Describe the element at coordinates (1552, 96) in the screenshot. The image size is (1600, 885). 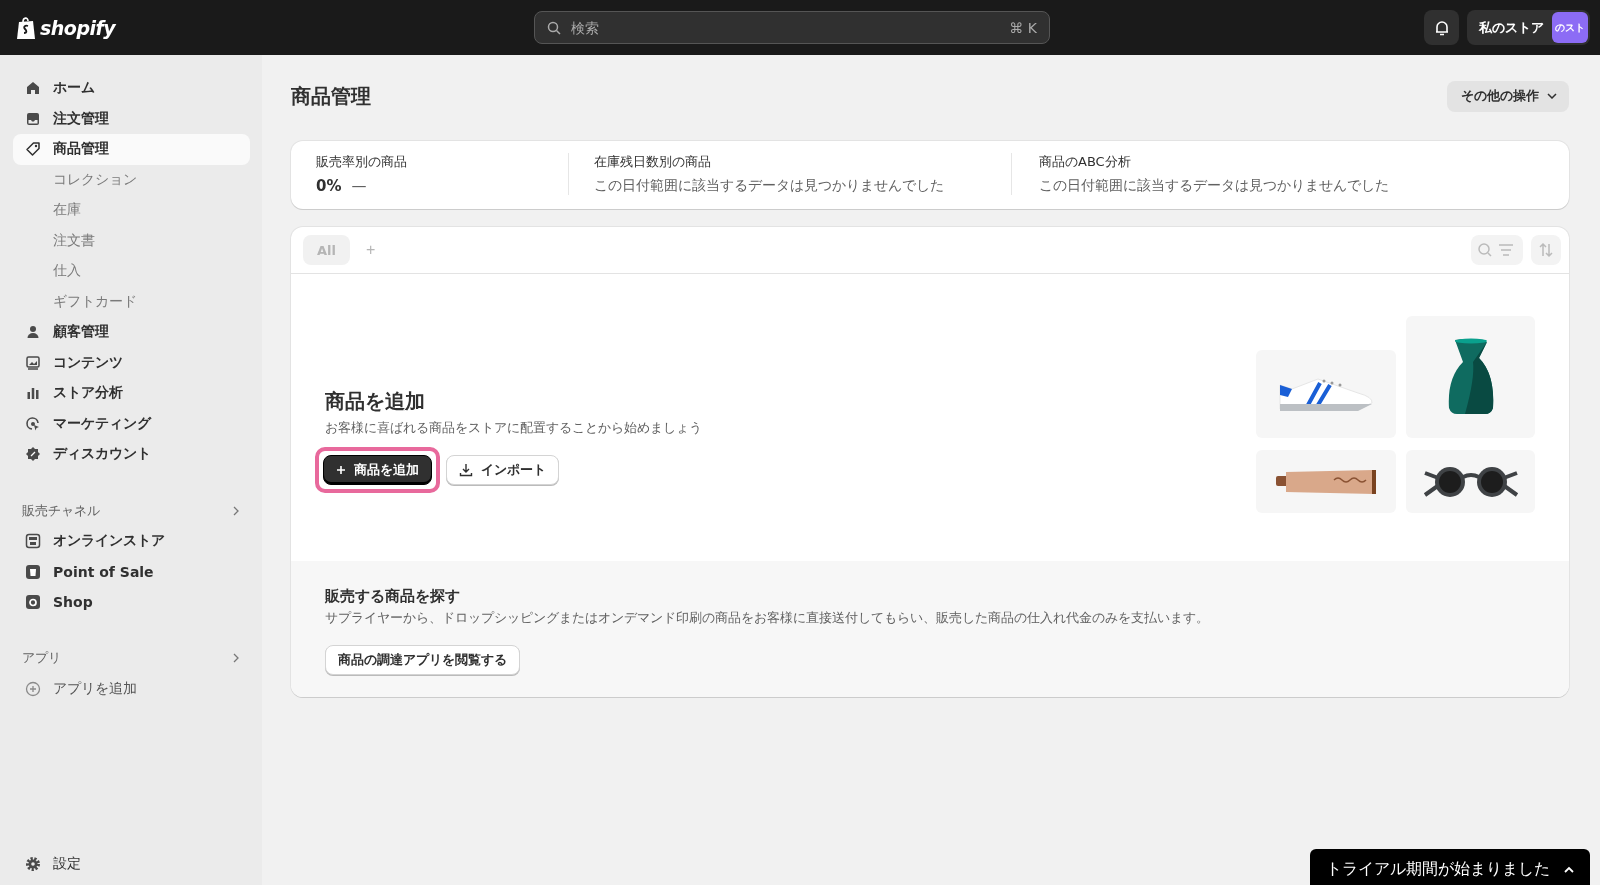
I see `chevron-down-icon` at that location.